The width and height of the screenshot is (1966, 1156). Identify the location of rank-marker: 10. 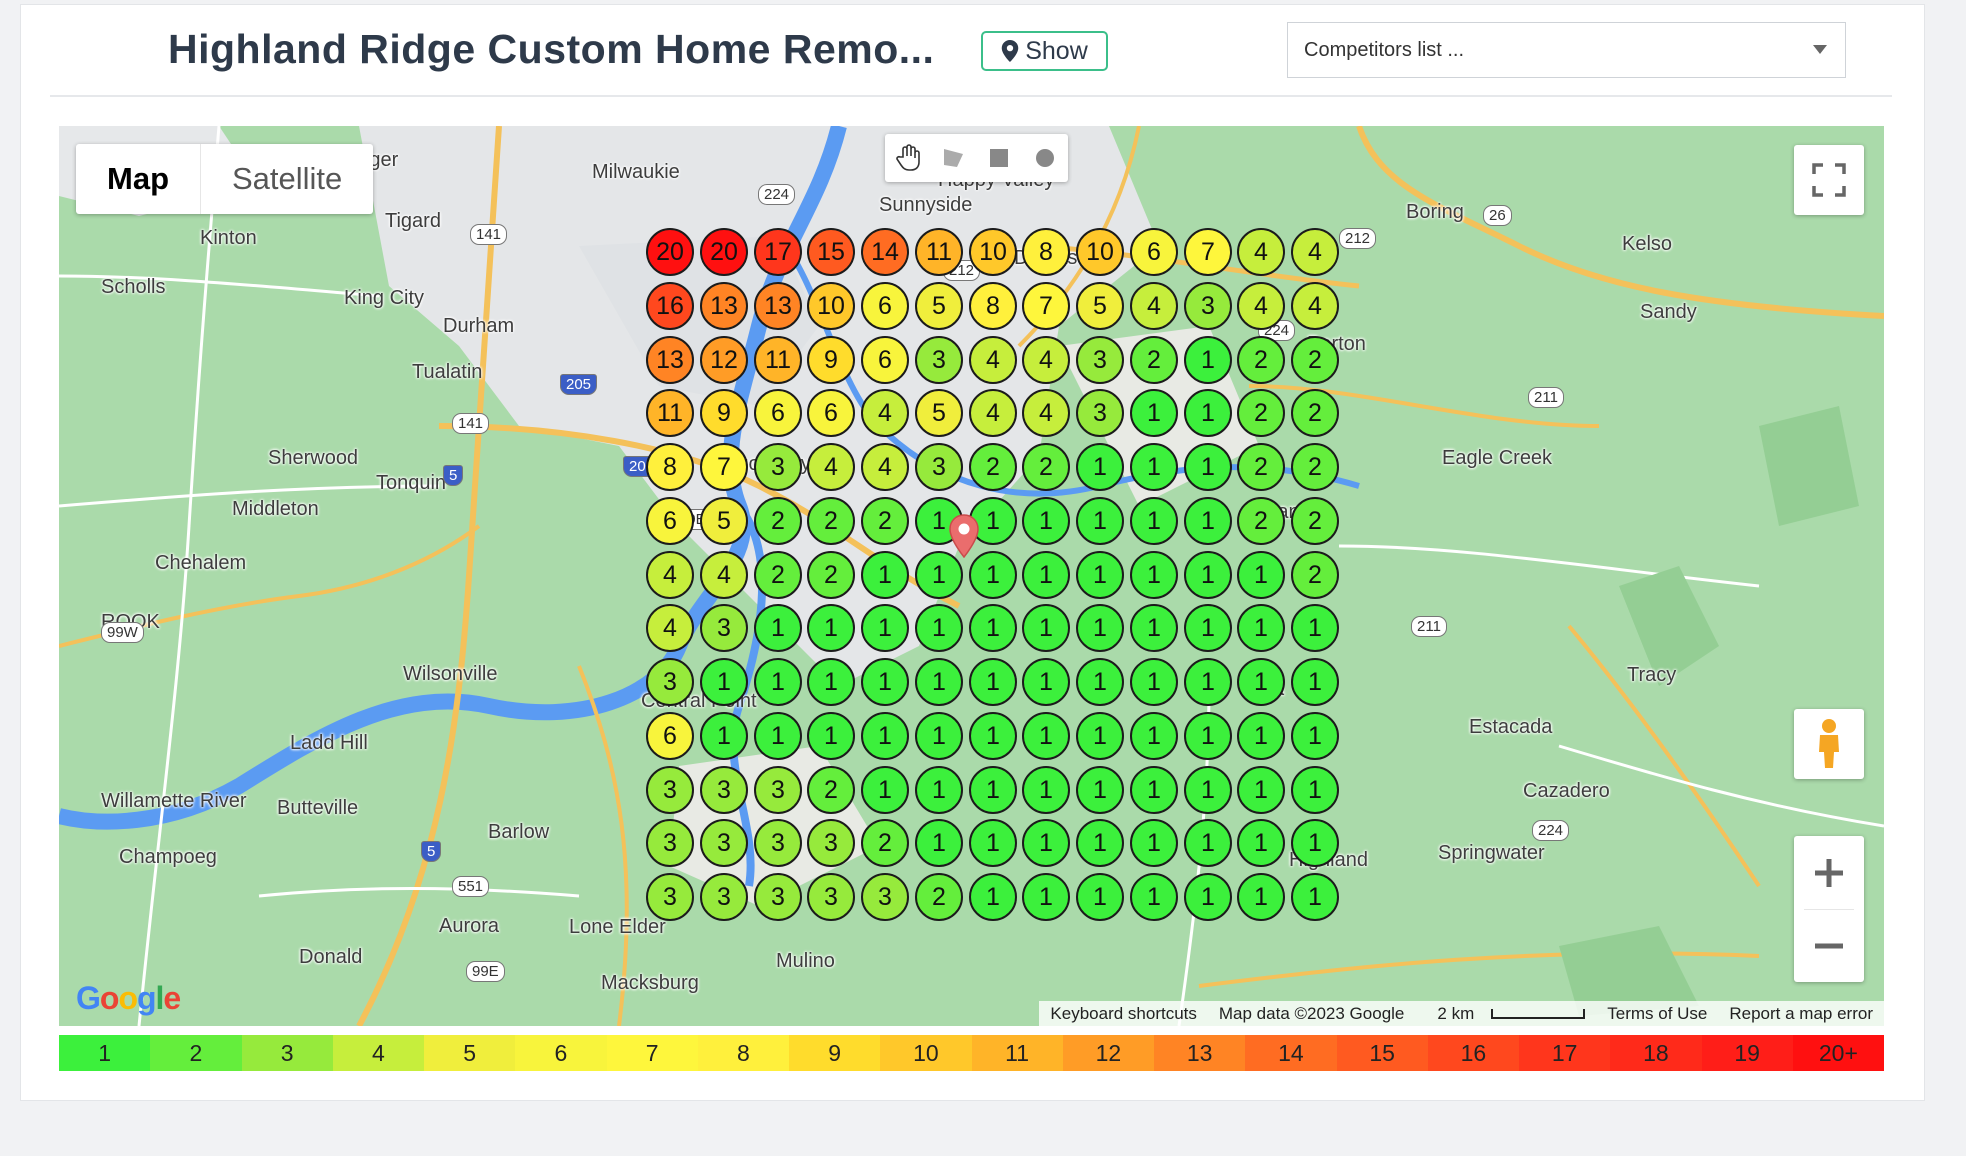
(1100, 252).